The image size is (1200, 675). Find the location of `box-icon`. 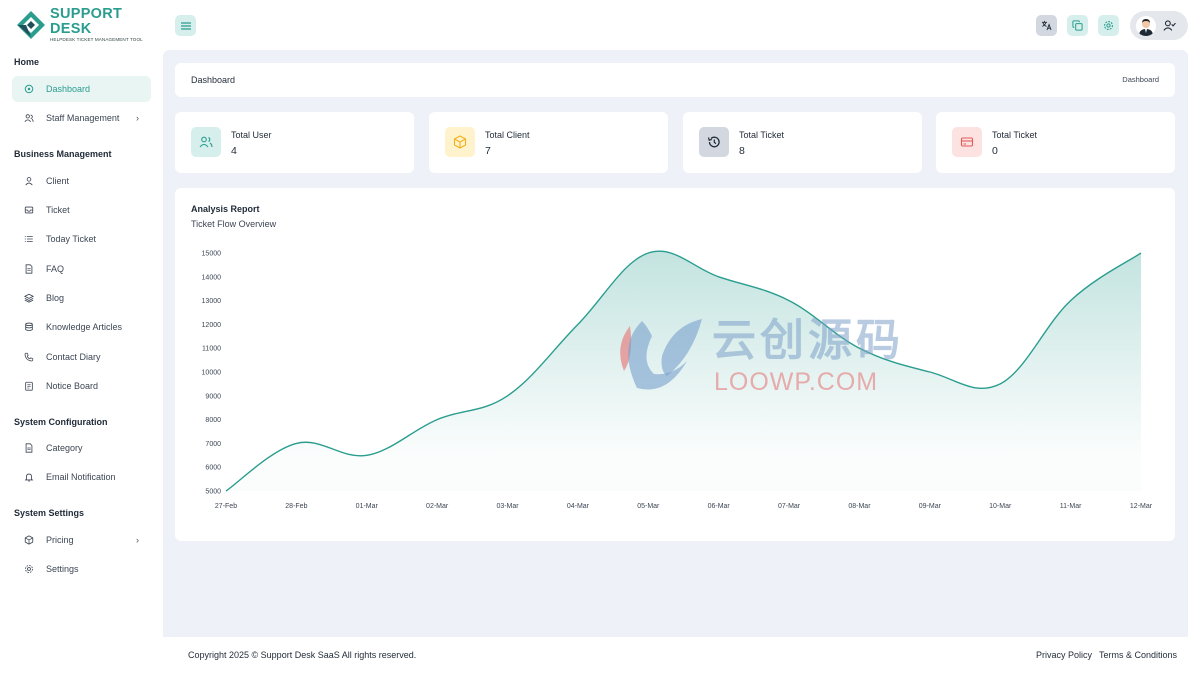

box-icon is located at coordinates (460, 142).